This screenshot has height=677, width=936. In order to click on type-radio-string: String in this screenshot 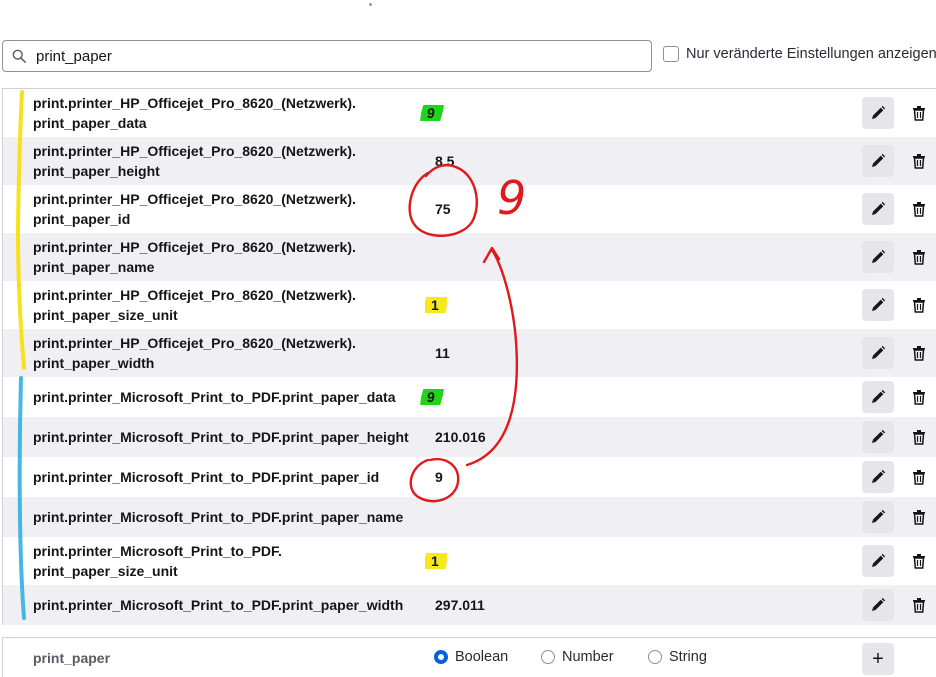, I will do `click(677, 657)`.